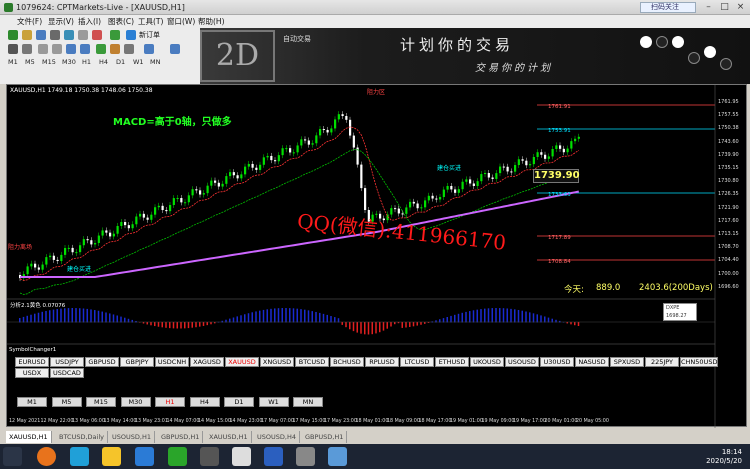 The width and height of the screenshot is (750, 469). Describe the element at coordinates (150, 21) in the screenshot. I see `menu-tools: 工具(T)` at that location.